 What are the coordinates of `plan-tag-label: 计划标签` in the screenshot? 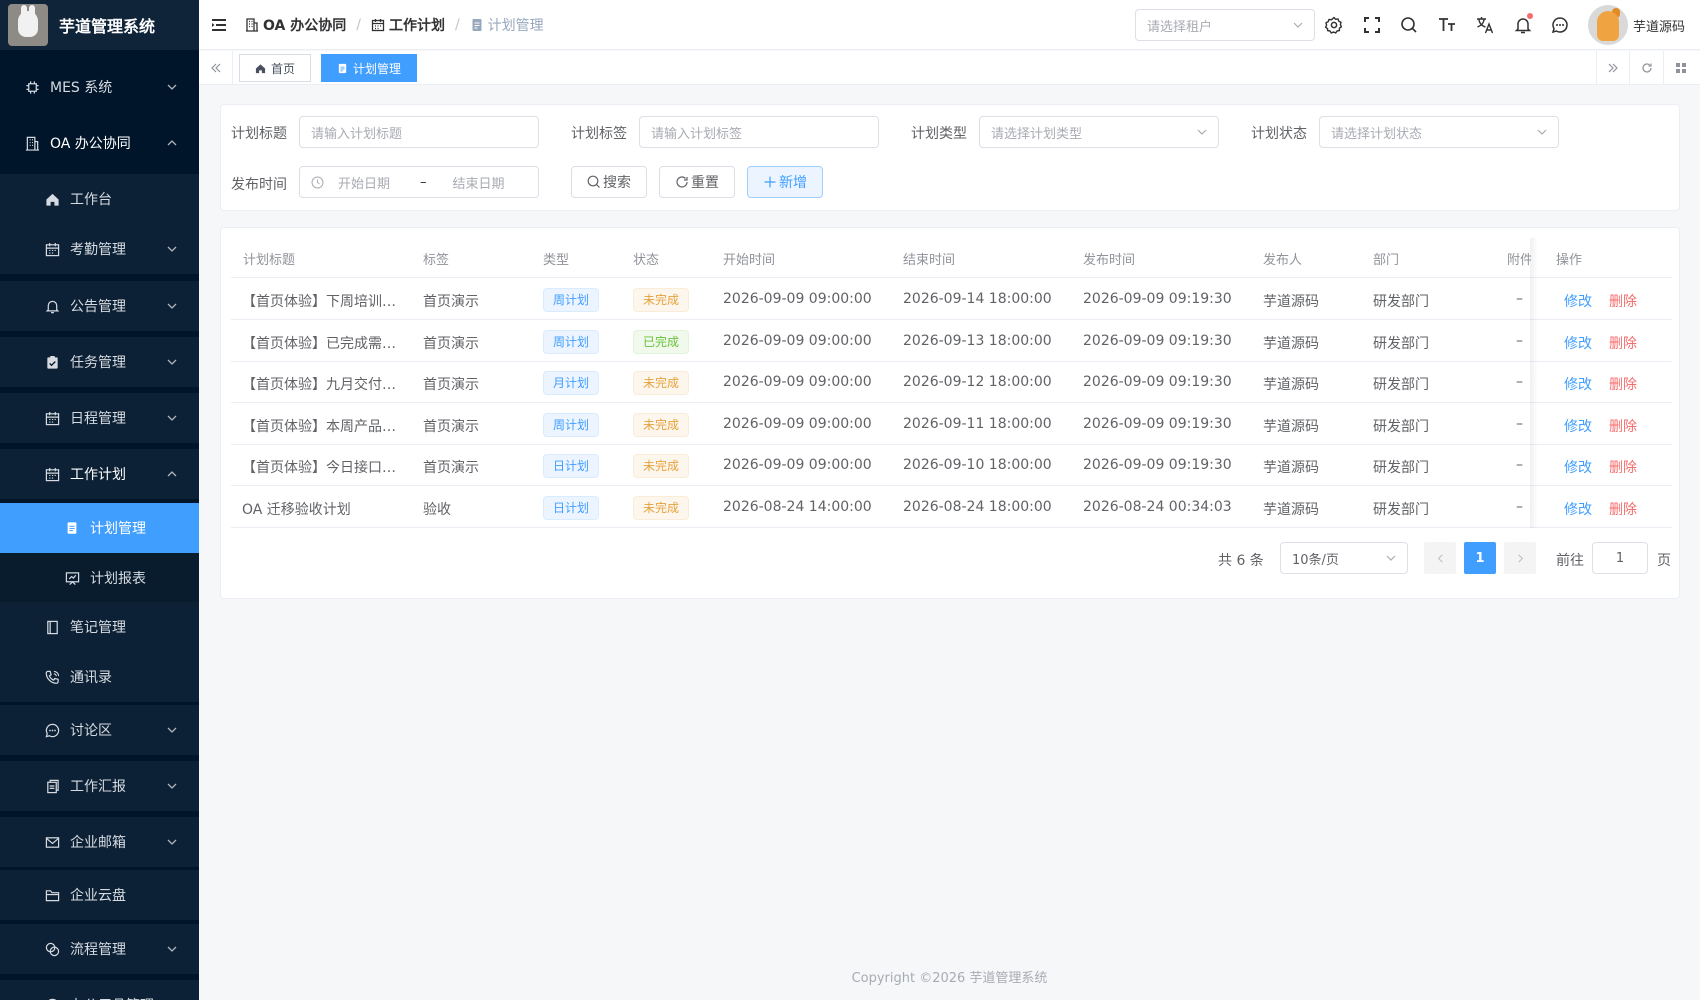 It's located at (599, 134).